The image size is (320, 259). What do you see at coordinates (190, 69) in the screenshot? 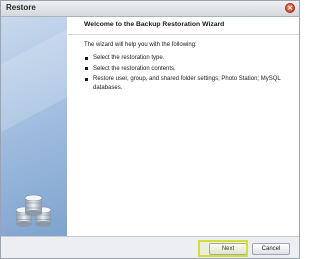
I see `list-item: Select the restoration contents.` at bounding box center [190, 69].